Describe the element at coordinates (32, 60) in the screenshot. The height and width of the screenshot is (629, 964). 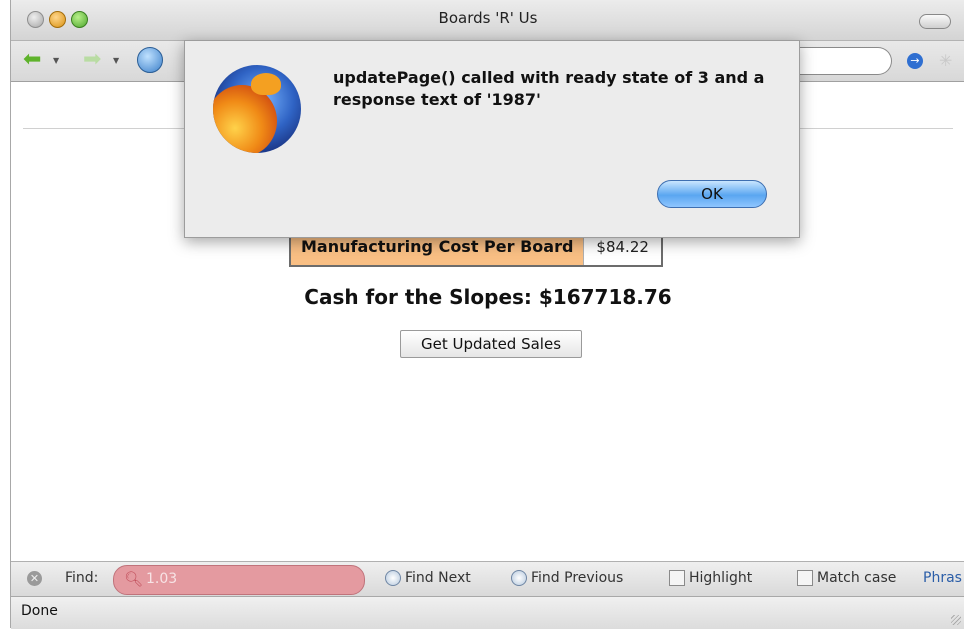
I see `back-arrow-icon: ⬅` at that location.